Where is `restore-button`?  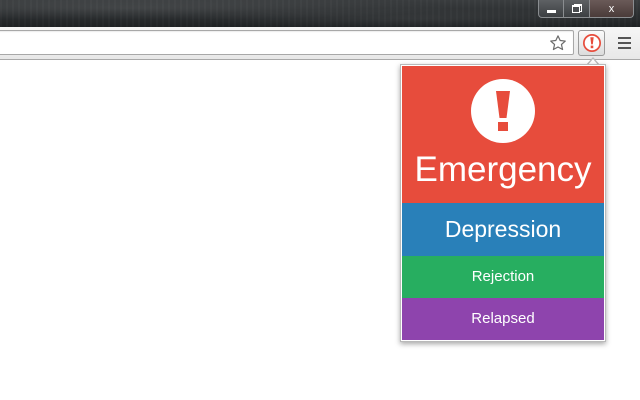 restore-button is located at coordinates (577, 9).